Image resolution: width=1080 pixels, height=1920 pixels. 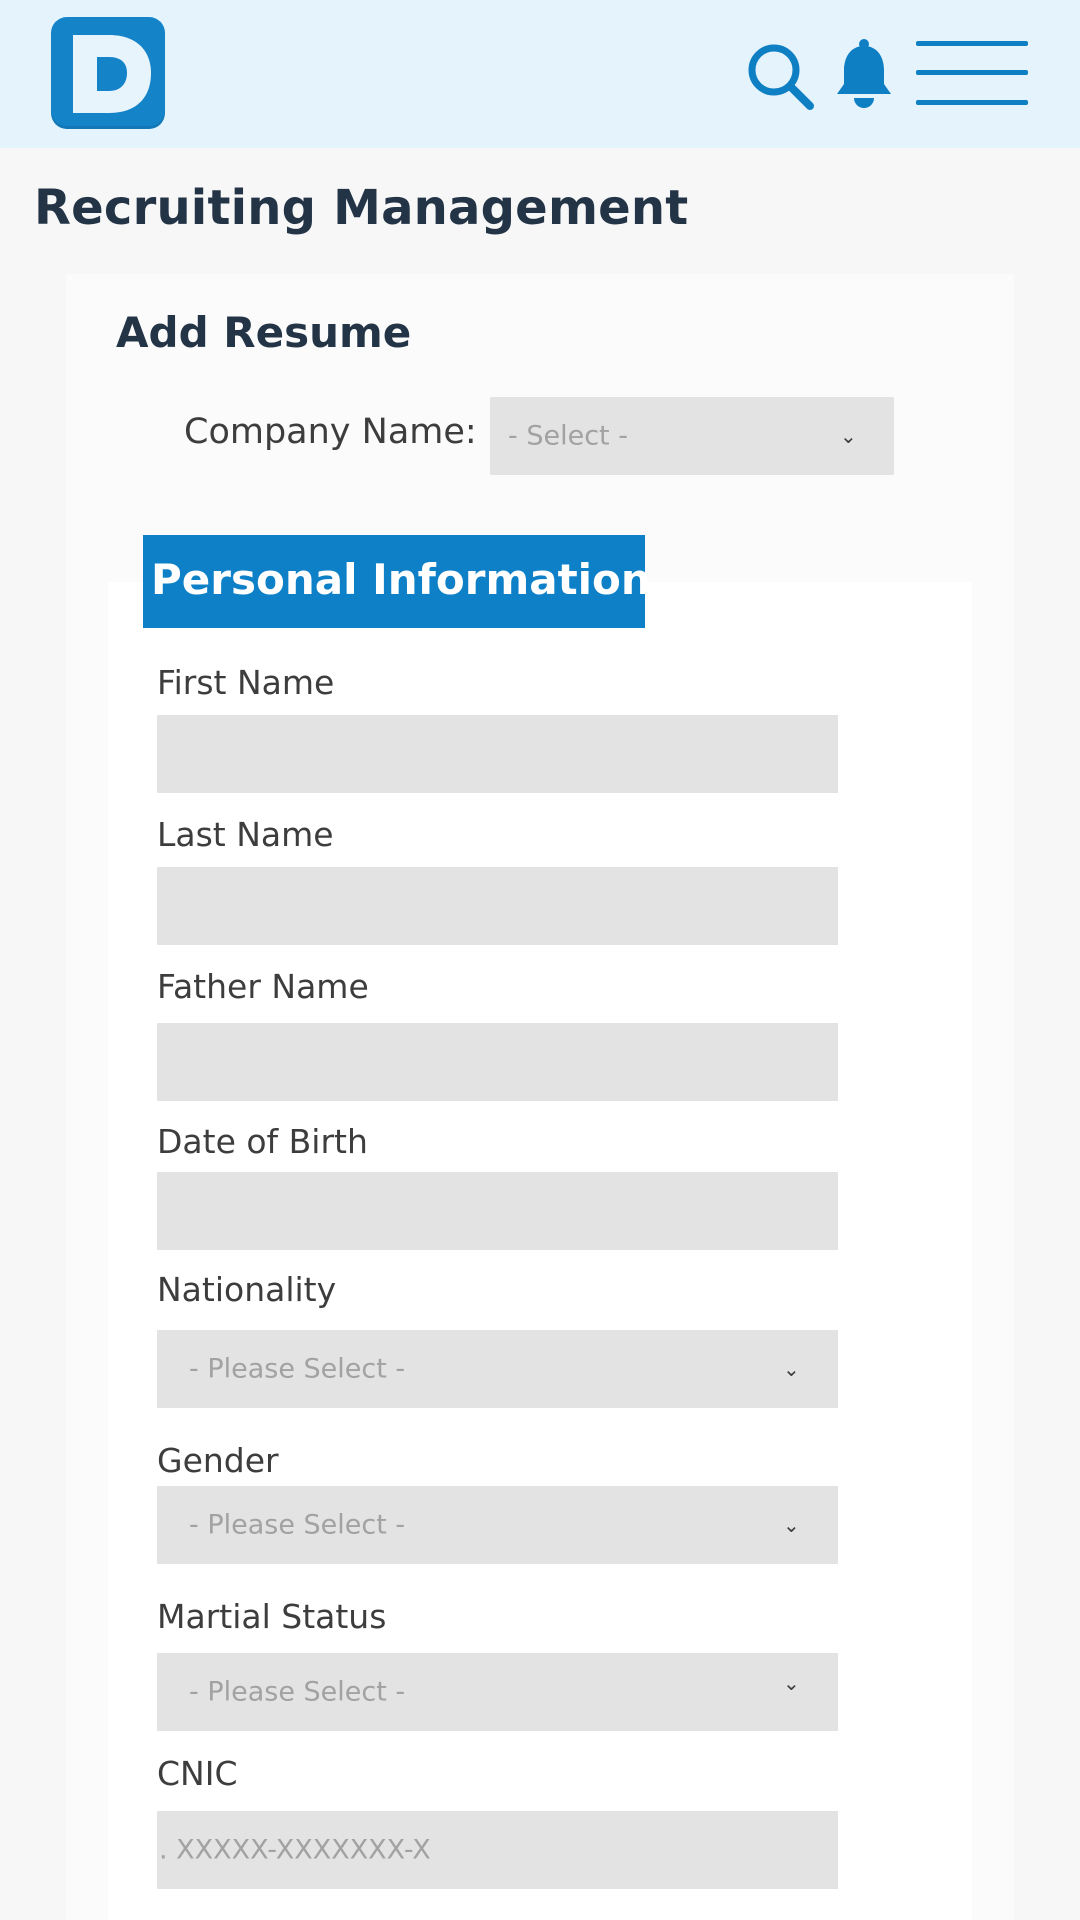 I want to click on last-name-input, so click(x=497, y=906).